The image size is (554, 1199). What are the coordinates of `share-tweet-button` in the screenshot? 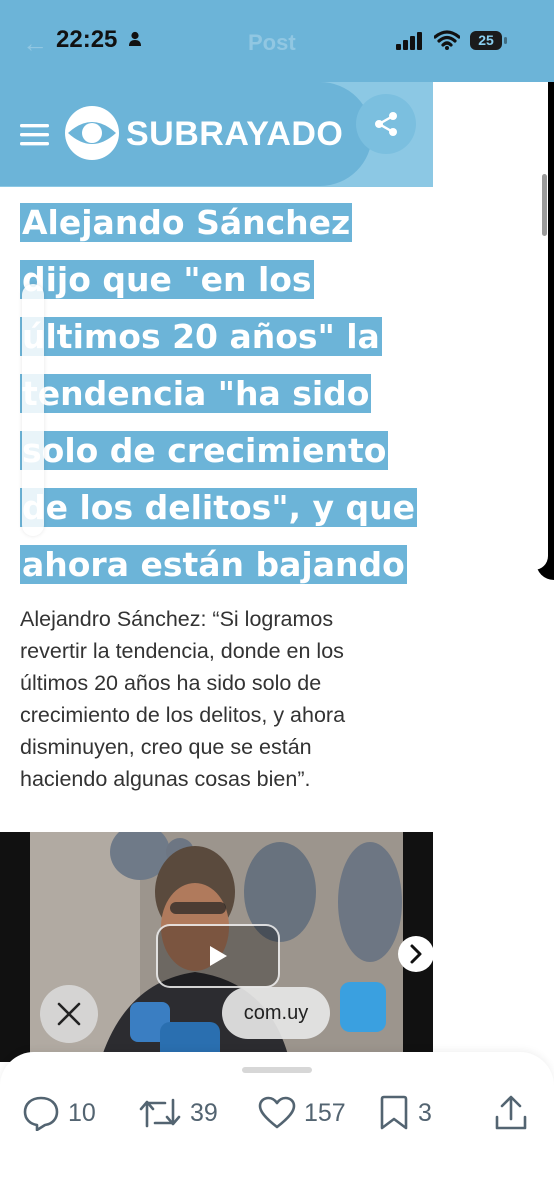 It's located at (511, 1113).